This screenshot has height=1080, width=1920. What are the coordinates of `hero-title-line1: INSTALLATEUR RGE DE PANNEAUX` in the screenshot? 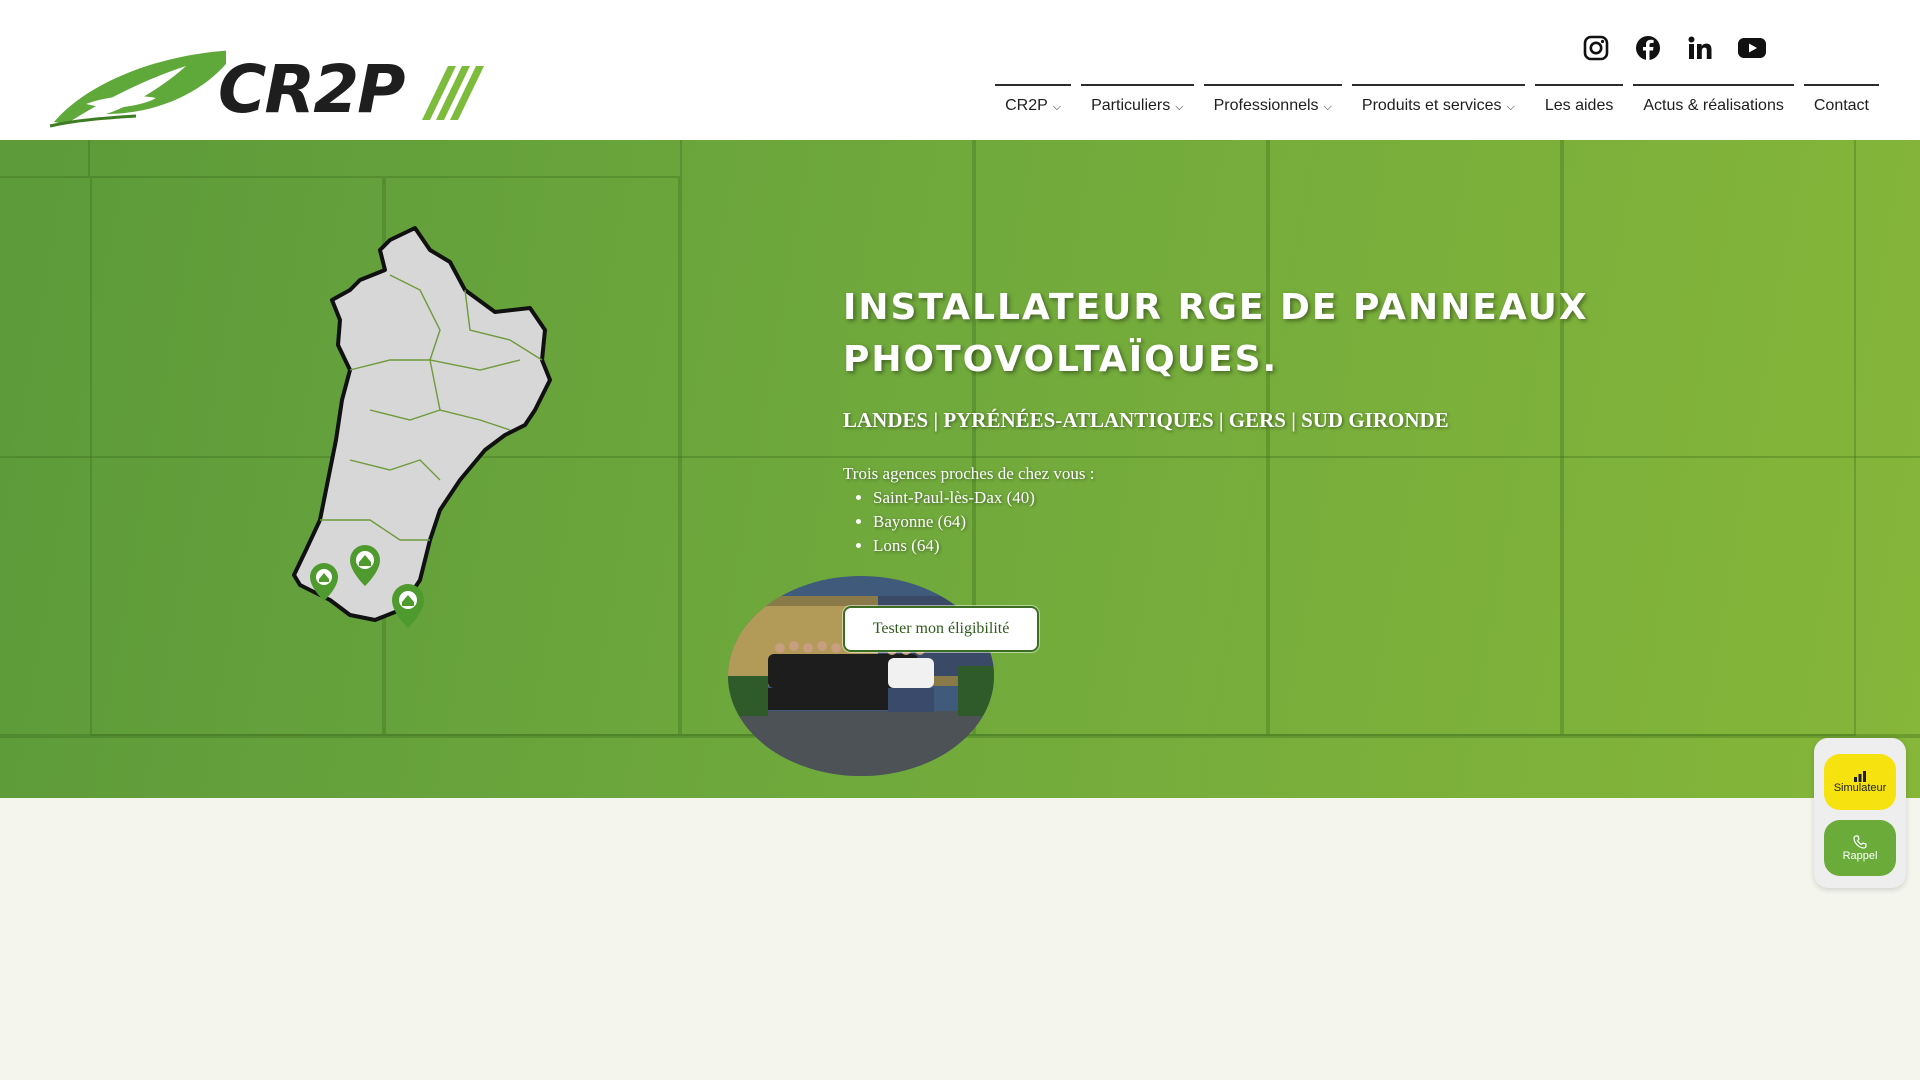 It's located at (1216, 307).